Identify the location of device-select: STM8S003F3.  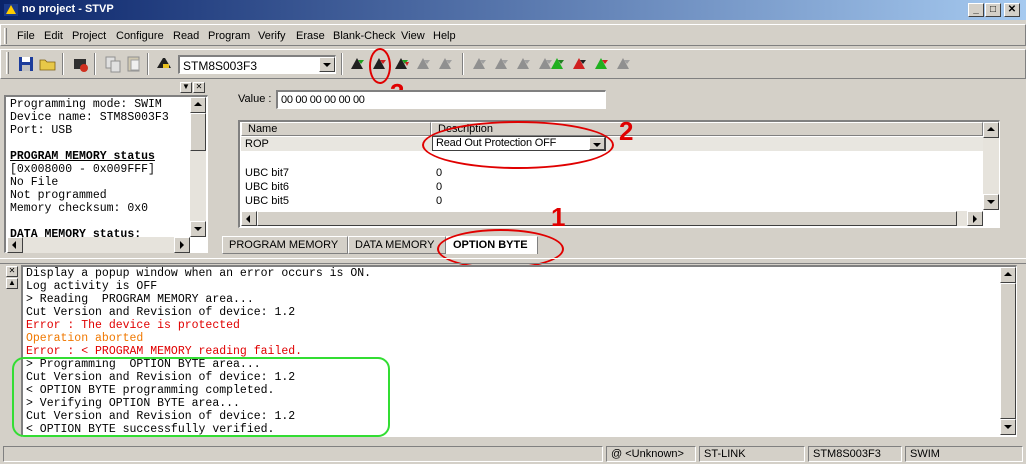
(257, 64).